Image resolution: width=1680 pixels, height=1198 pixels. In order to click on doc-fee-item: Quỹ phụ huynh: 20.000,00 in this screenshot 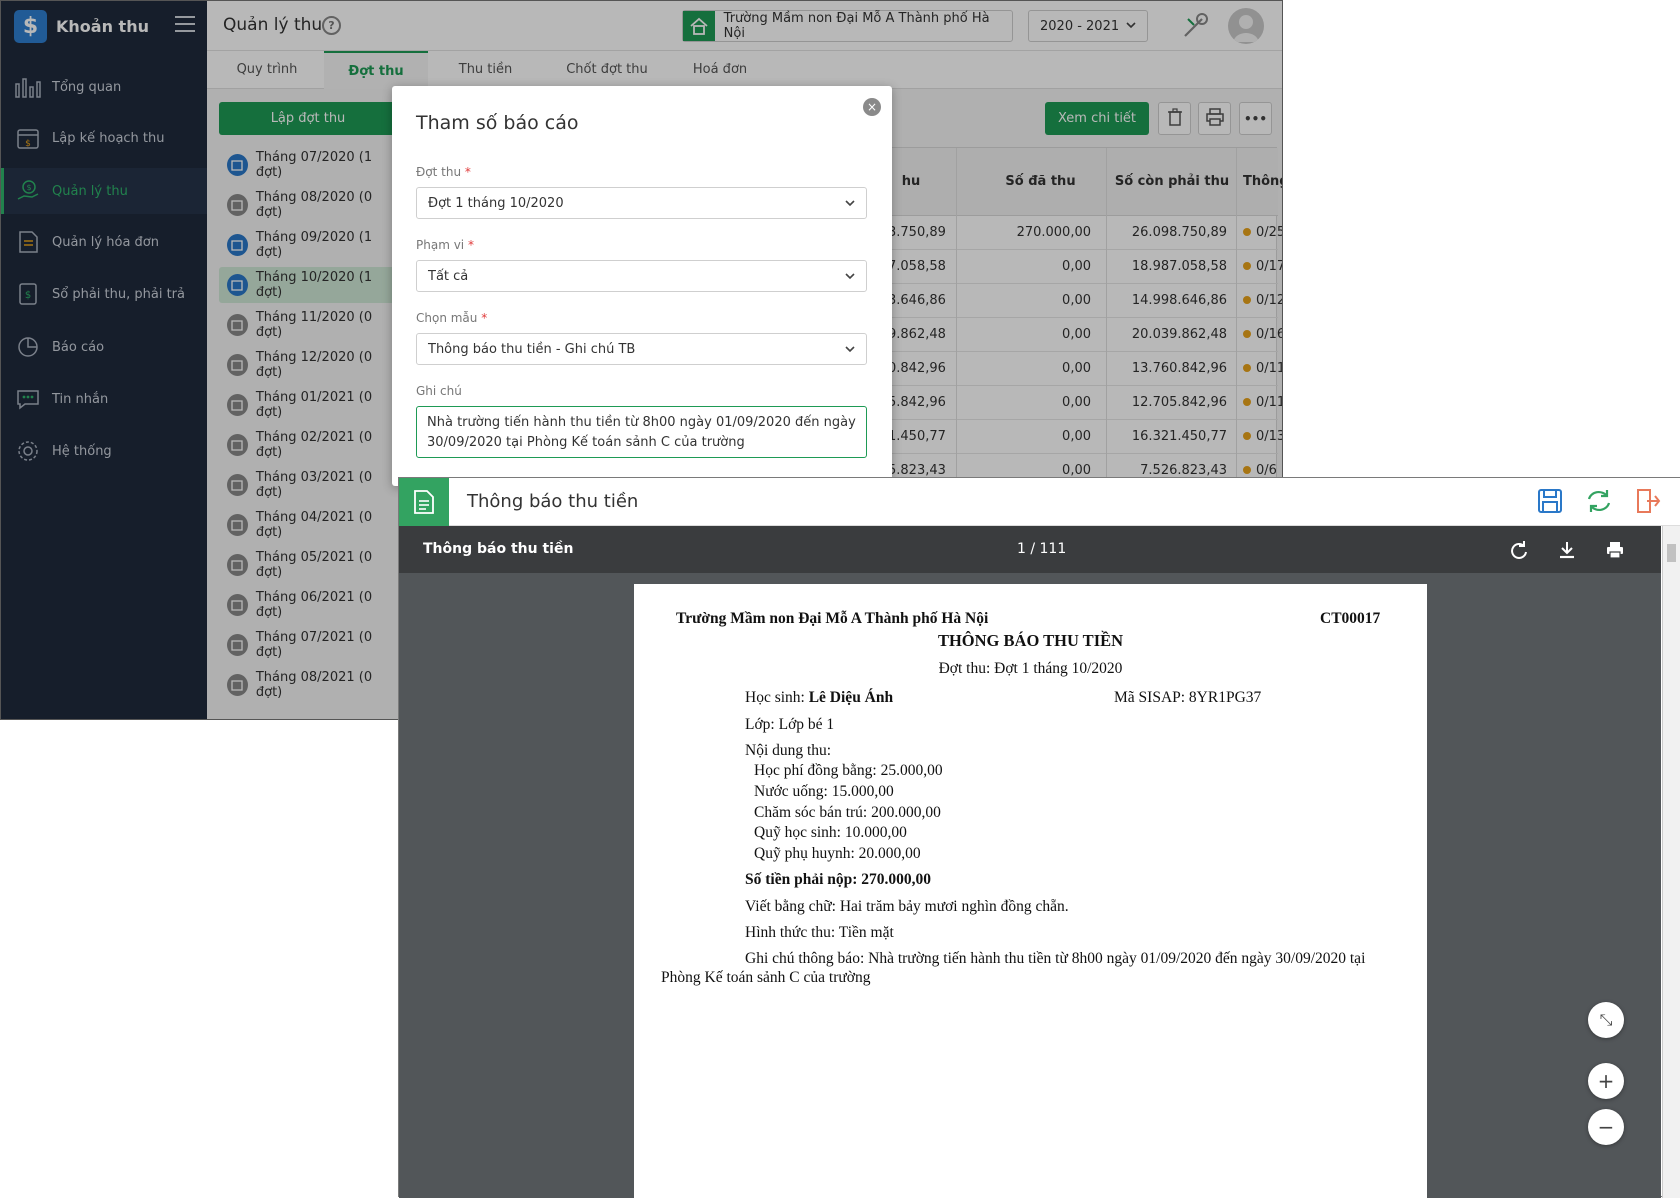, I will do `click(837, 853)`.